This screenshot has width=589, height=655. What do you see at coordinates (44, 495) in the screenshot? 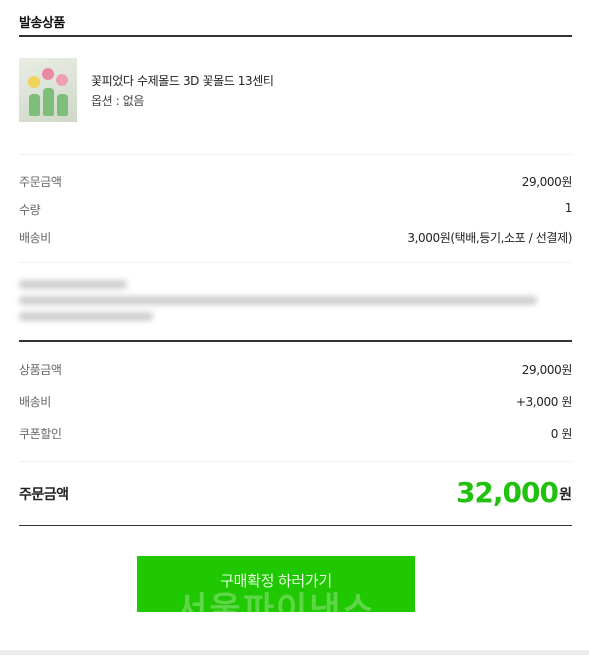
I see `total-label: 주문금액` at bounding box center [44, 495].